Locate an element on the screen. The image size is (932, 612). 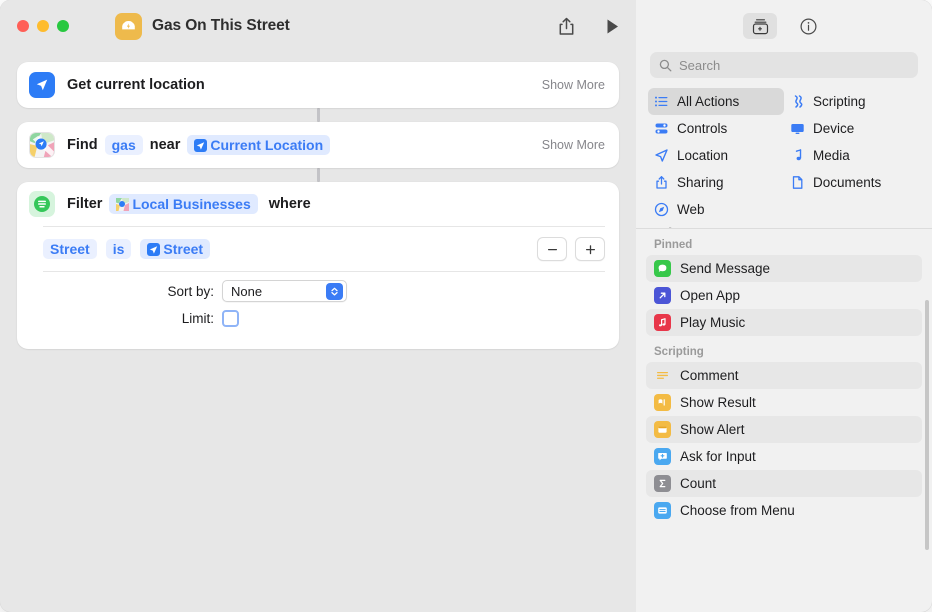
library-scrollbar is located at coordinates (927, 425).